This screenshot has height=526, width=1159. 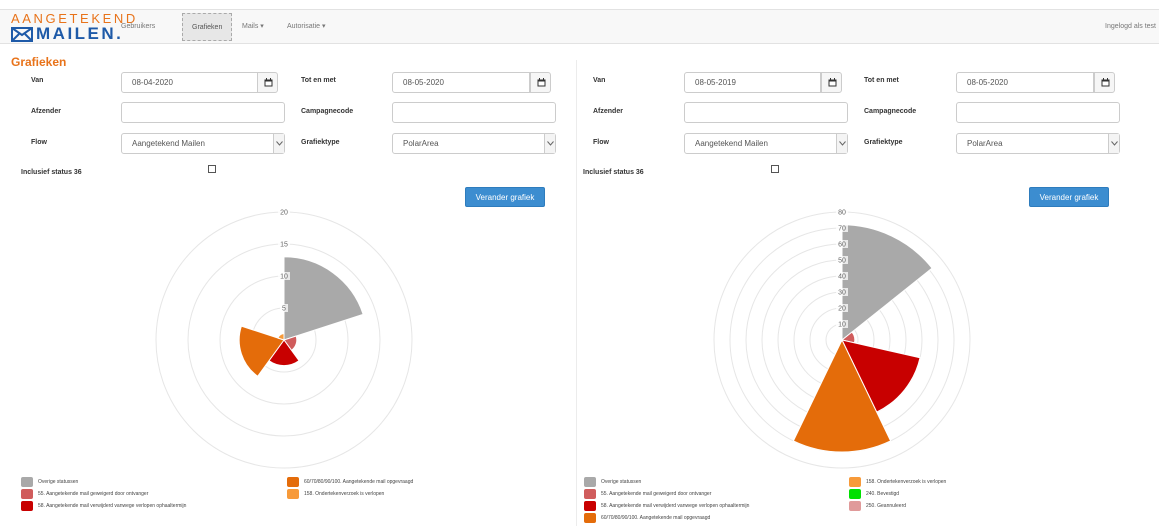 I want to click on van-input: 08-05-2019, so click(x=752, y=82).